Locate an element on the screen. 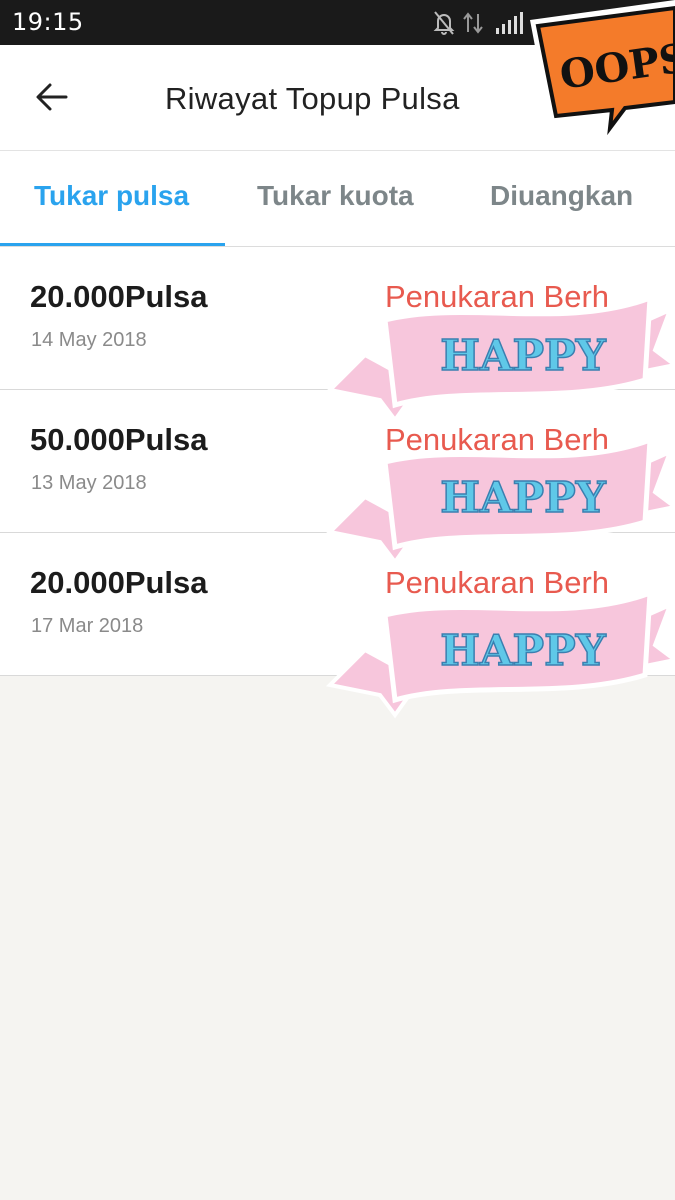 The height and width of the screenshot is (1200, 675). item-date: 17 Mar 2018 is located at coordinates (87, 626).